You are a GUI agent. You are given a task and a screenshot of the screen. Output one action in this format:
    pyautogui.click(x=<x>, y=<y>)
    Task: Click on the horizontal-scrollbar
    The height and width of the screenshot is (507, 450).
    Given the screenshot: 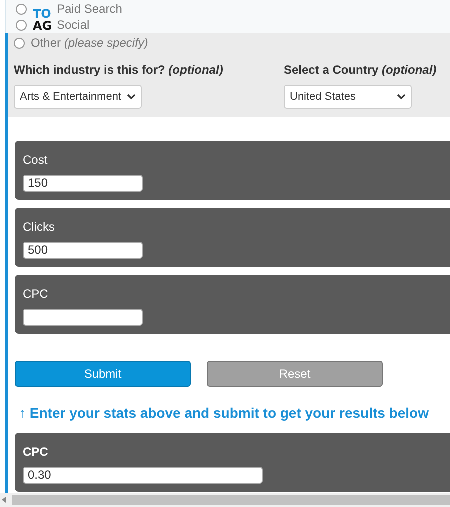 What is the action you would take?
    pyautogui.click(x=225, y=500)
    